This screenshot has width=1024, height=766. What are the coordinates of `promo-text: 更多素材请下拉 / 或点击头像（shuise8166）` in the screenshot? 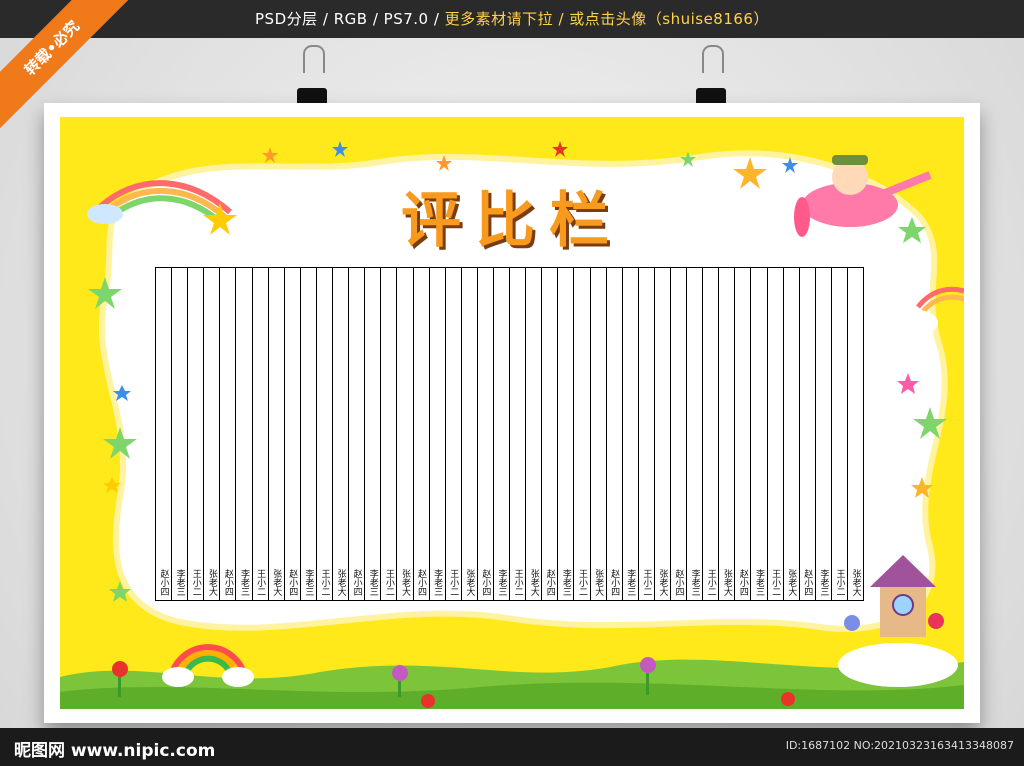 It's located at (607, 19).